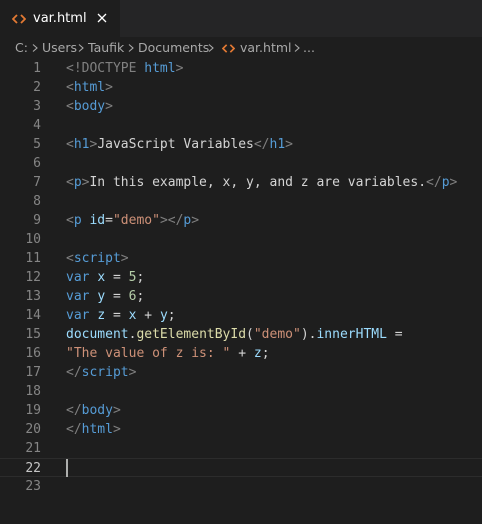 The image size is (482, 524). Describe the element at coordinates (33, 239) in the screenshot. I see `line-number: 10` at that location.